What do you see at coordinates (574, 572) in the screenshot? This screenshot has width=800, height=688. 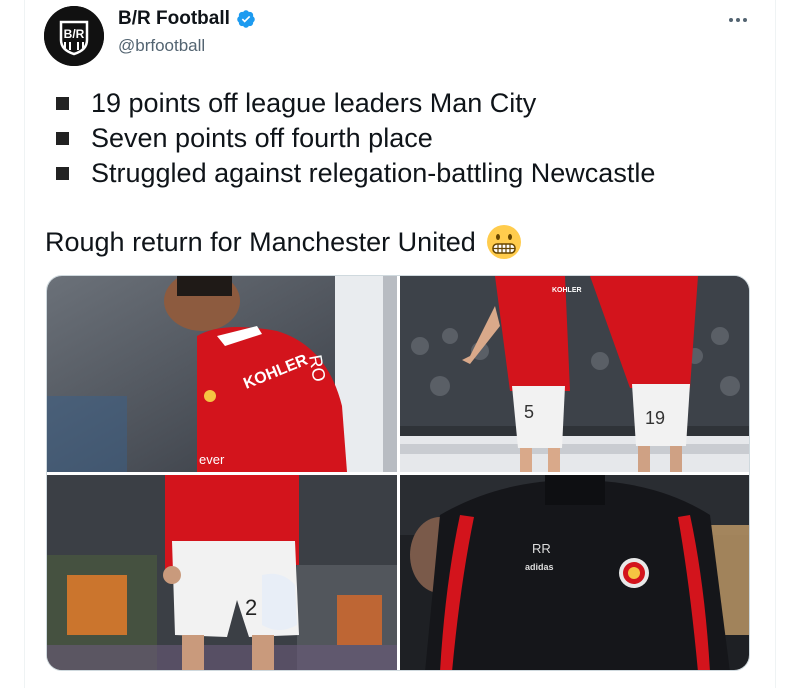 I see `photo-bottom-right: RR adidas` at bounding box center [574, 572].